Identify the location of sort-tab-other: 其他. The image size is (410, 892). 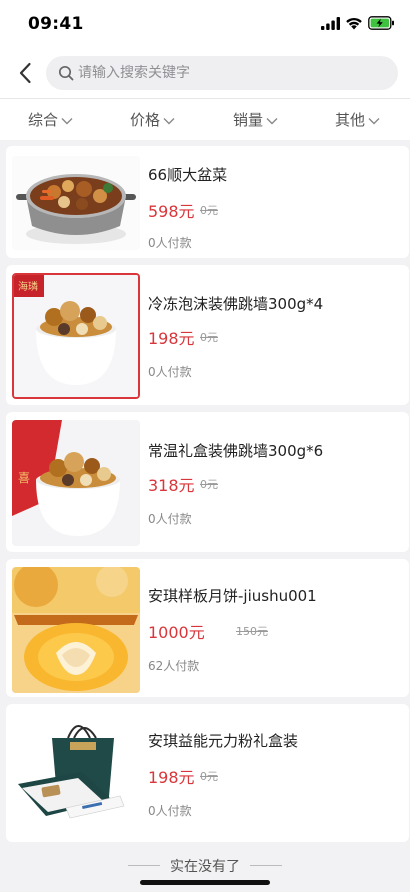
(357, 119).